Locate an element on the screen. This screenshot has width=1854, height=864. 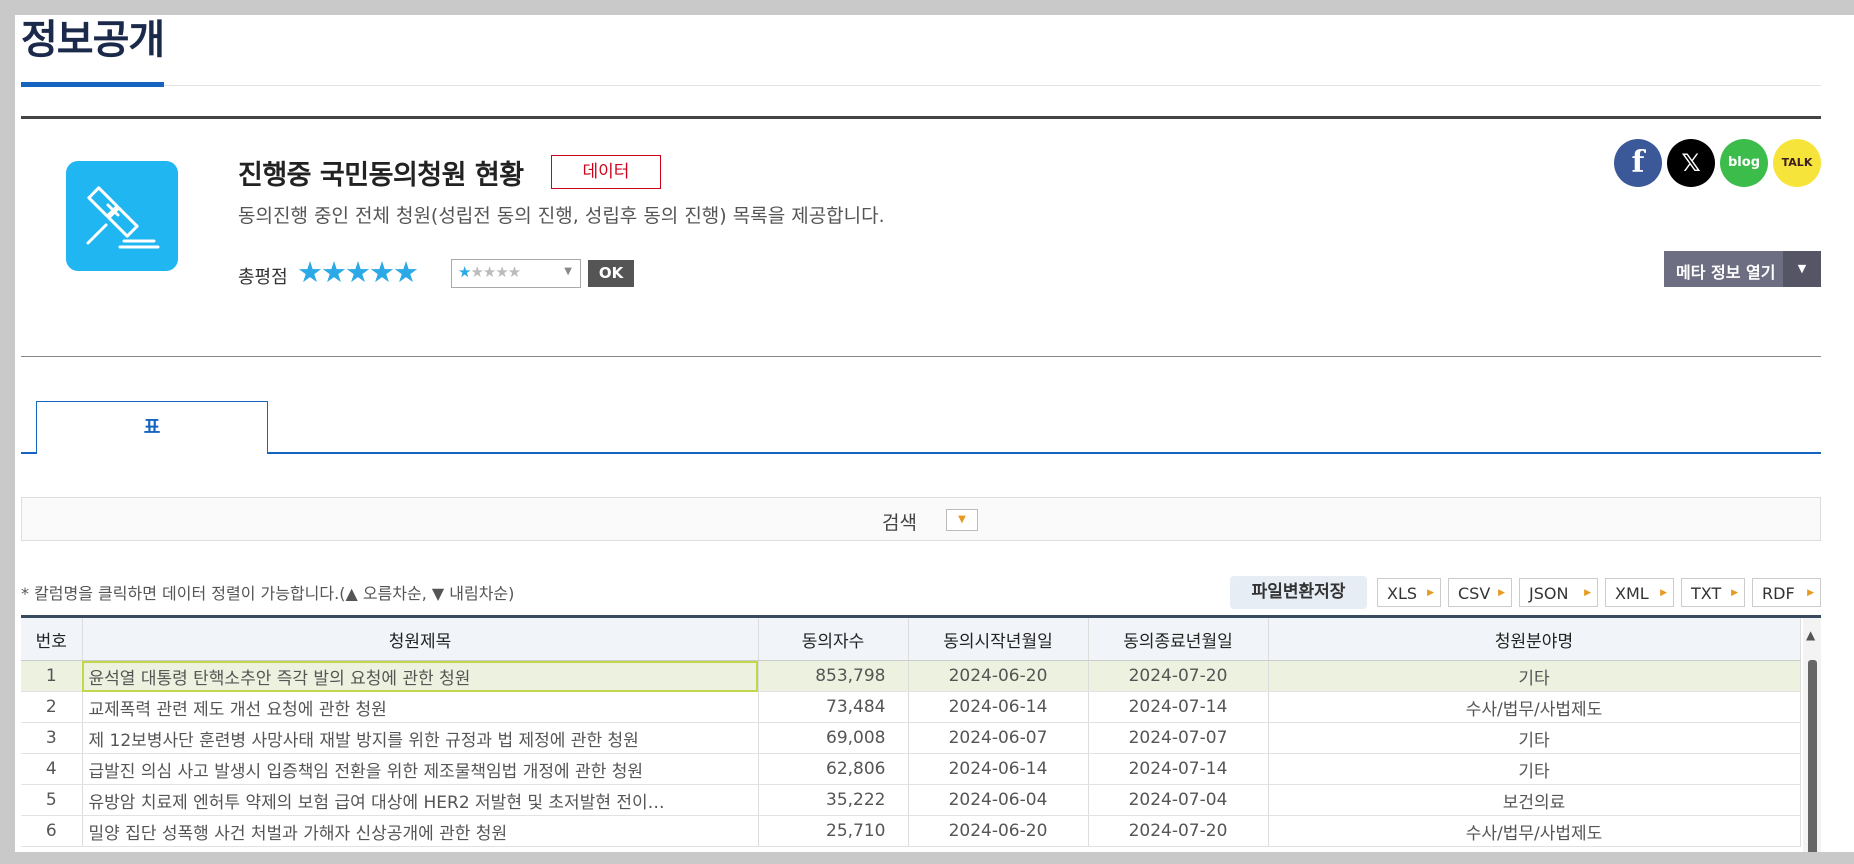
meta-info-label: 메타 정보 열기 is located at coordinates (1726, 272).